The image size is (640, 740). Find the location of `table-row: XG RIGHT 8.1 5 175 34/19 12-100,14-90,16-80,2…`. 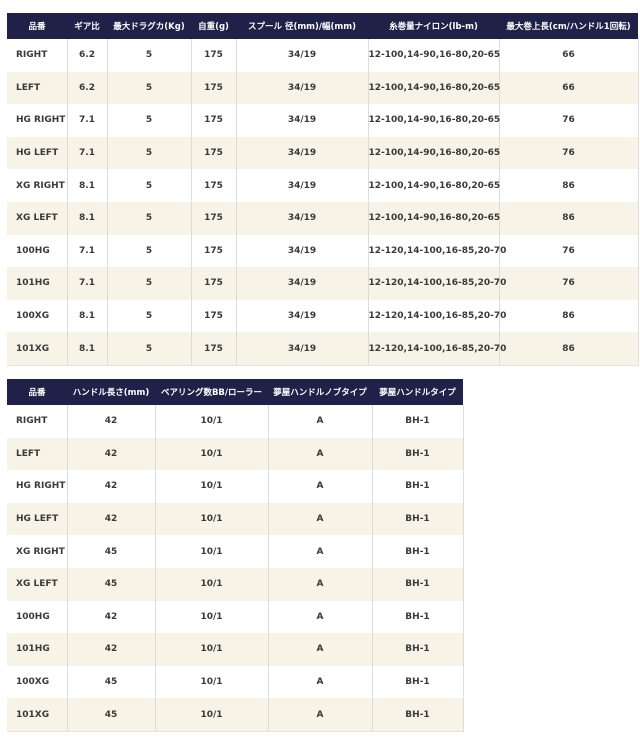

table-row: XG RIGHT 8.1 5 175 34/19 12-100,14-90,16-80,2… is located at coordinates (323, 185).